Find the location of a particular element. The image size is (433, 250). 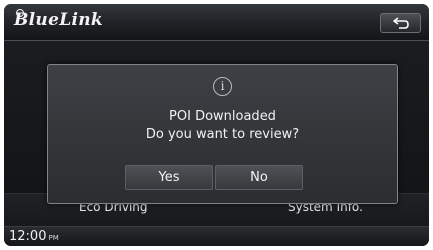

dialog-message-line1: POI Downloaded is located at coordinates (222, 116).